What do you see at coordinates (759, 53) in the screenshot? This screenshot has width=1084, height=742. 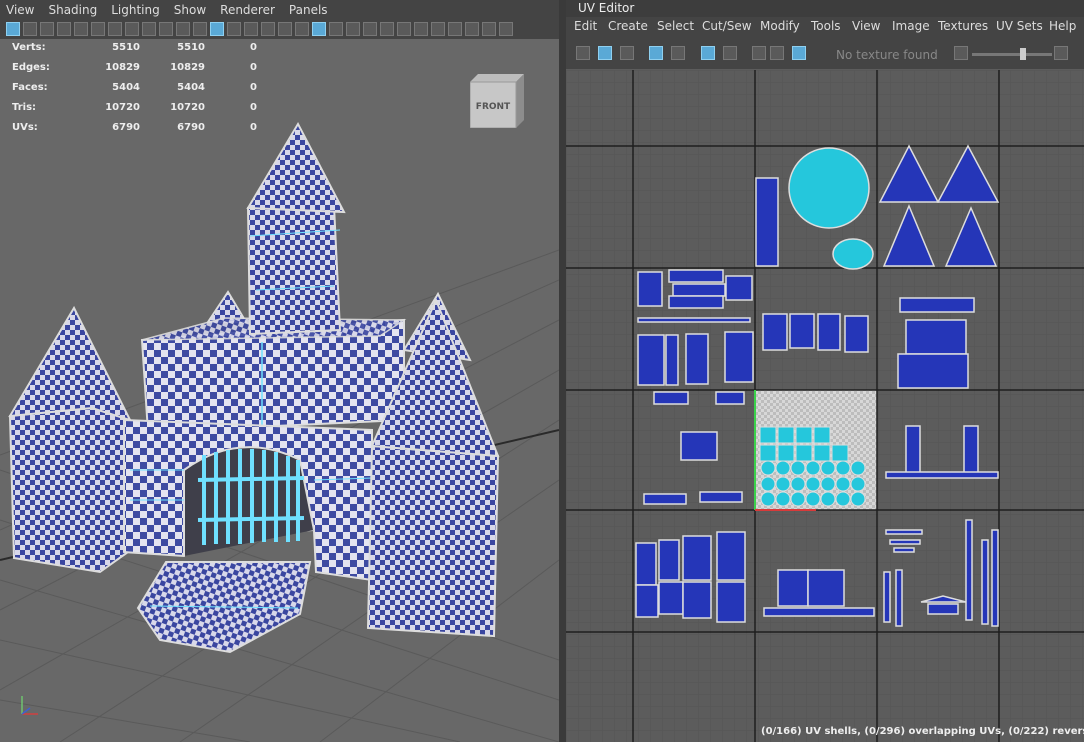 I see `snapshot-icon` at bounding box center [759, 53].